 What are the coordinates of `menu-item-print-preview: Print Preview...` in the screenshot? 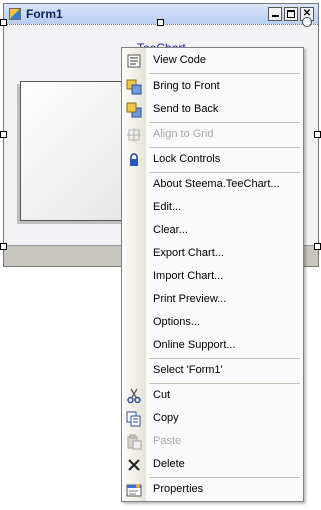 It's located at (212, 300).